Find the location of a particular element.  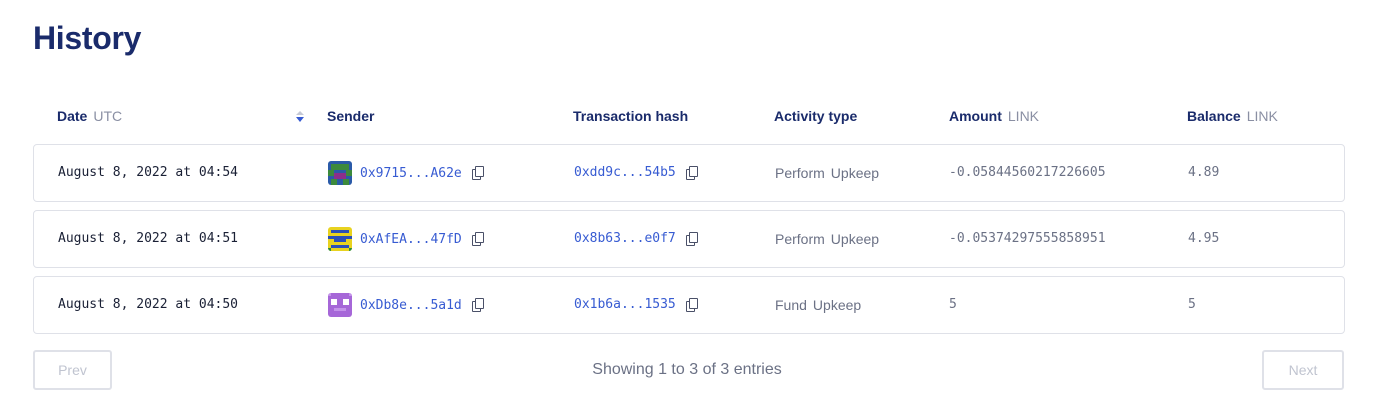

row-sender: 0xAfEA...47fD is located at coordinates (406, 239).